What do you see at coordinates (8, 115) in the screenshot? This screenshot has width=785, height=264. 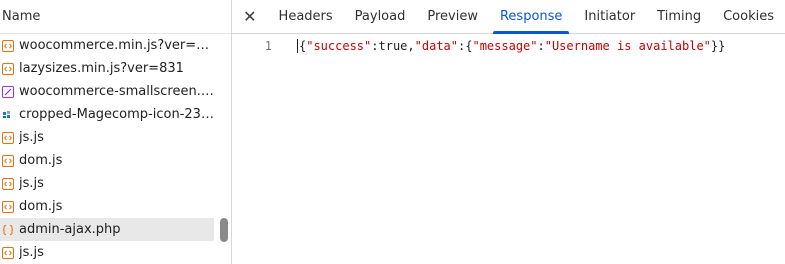 I see `image-icon` at bounding box center [8, 115].